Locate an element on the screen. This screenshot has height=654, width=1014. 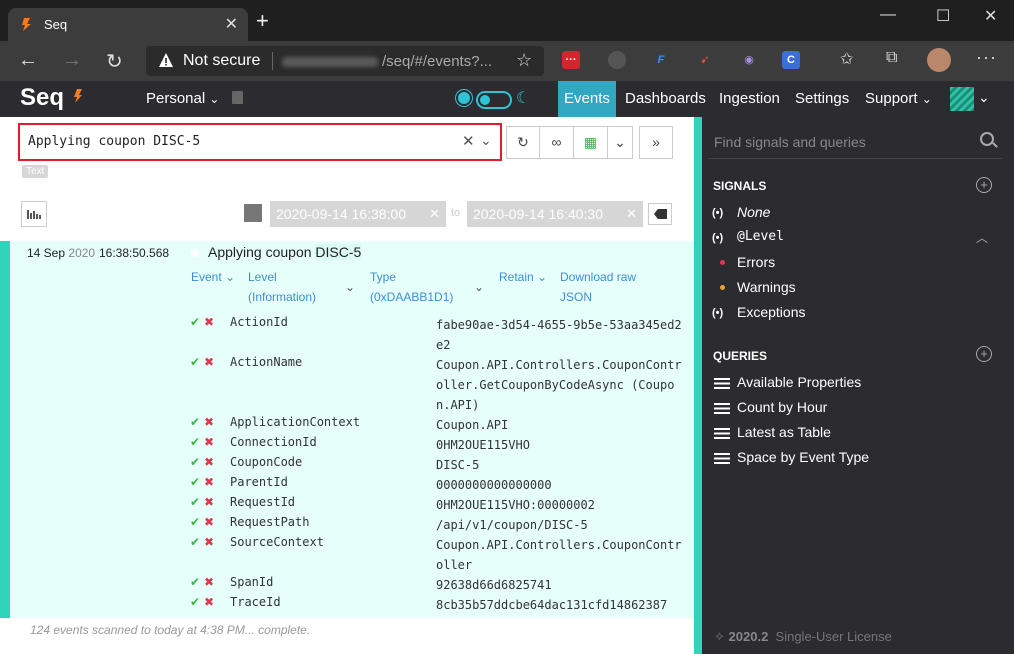
tail-button: » is located at coordinates (656, 142).